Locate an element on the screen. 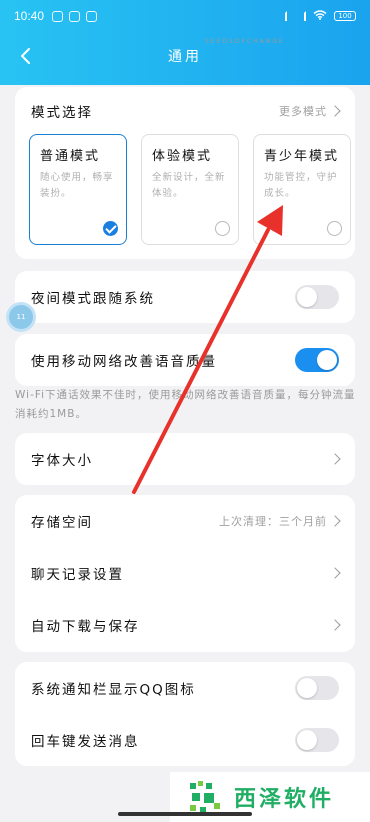 The width and height of the screenshot is (370, 822). status-system-icons: 100 is located at coordinates (315, 16).